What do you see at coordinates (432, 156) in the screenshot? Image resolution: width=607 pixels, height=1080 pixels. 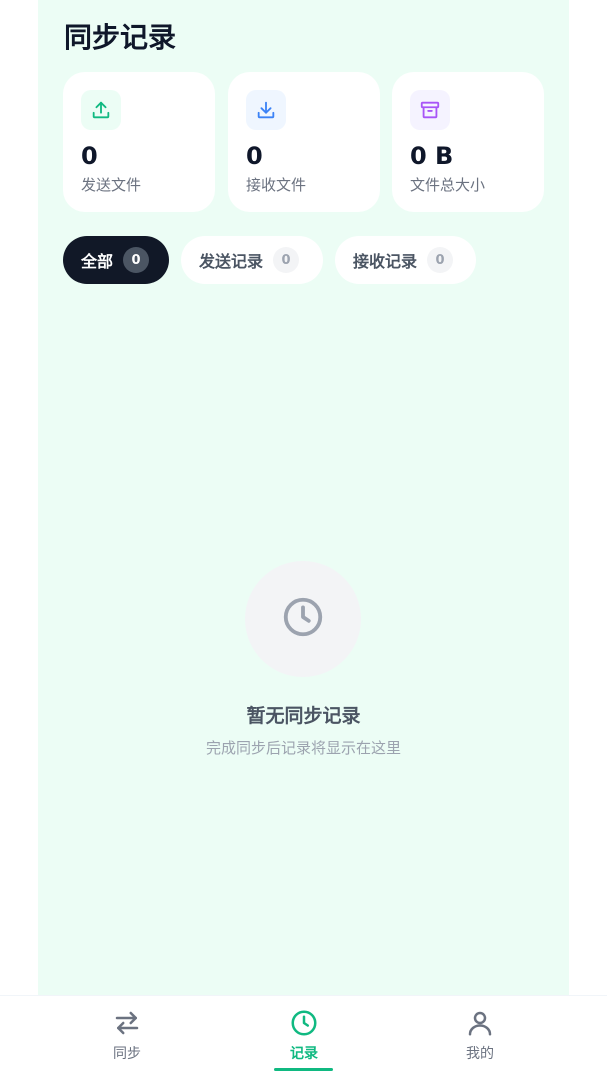 I see `stat-value-total-size: 0 B` at bounding box center [432, 156].